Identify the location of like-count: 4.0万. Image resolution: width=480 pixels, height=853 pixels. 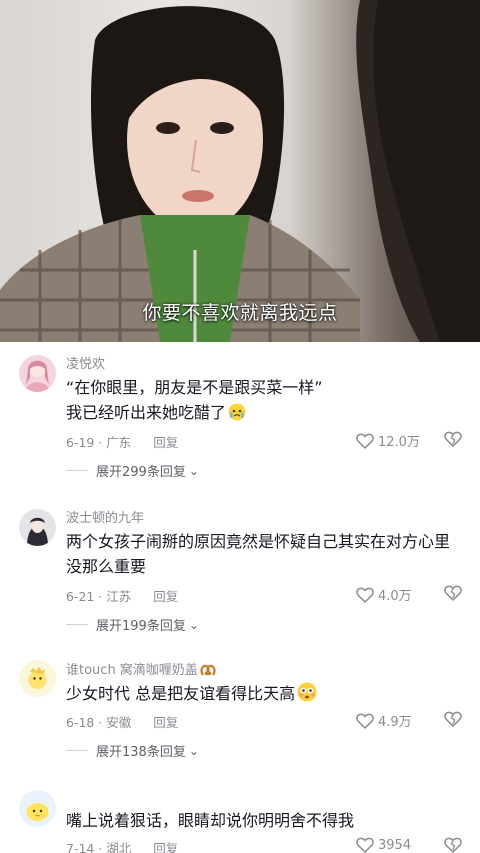
(395, 596).